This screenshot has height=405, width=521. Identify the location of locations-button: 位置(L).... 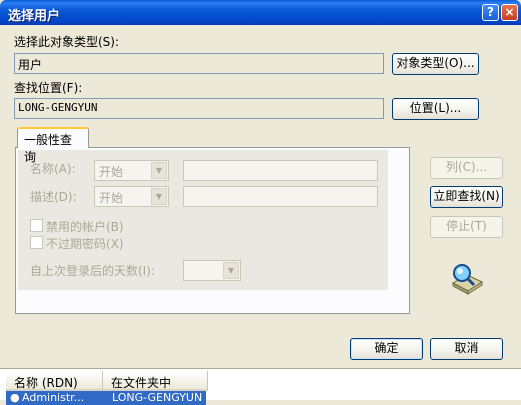
(435, 109).